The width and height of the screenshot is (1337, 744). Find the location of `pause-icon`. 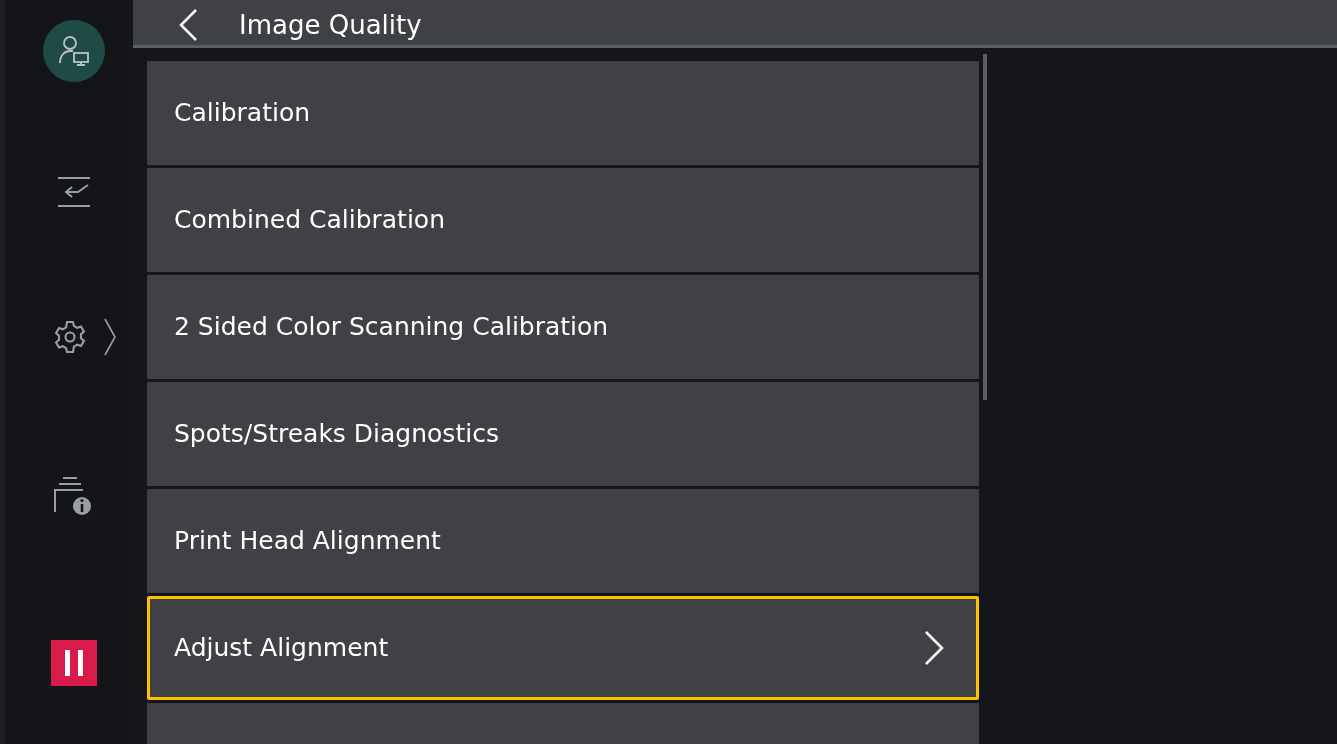

pause-icon is located at coordinates (74, 663).